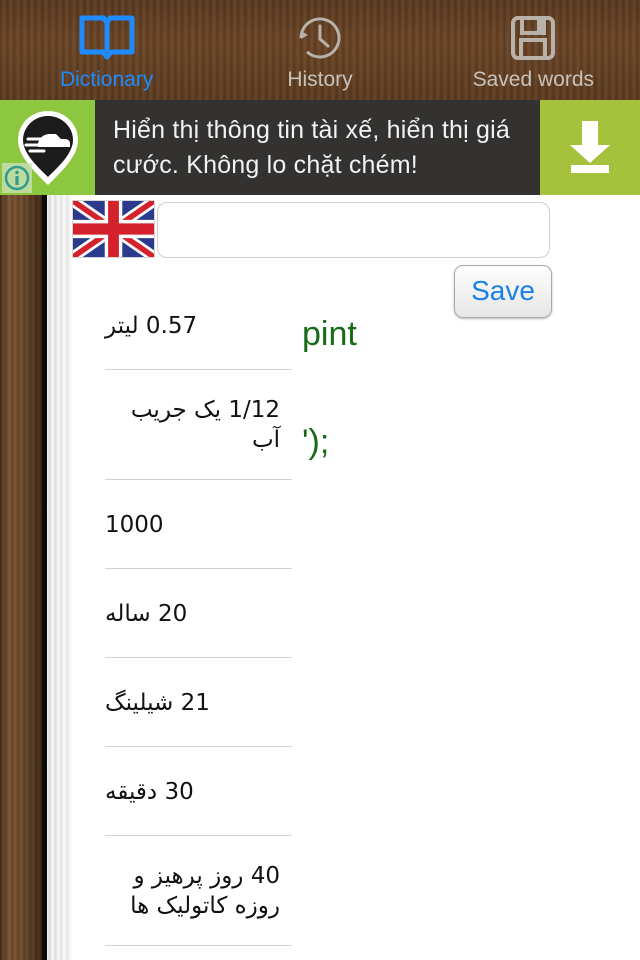 Image resolution: width=640 pixels, height=960 pixels. Describe the element at coordinates (113, 229) in the screenshot. I see `uk-flag-icon` at that location.